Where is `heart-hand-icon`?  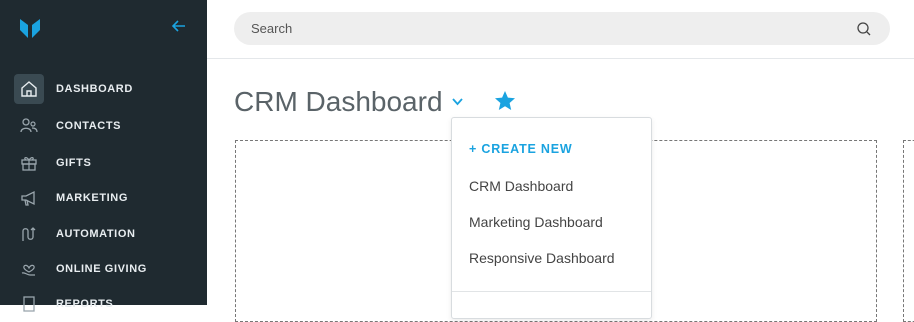
heart-hand-icon is located at coordinates (29, 269).